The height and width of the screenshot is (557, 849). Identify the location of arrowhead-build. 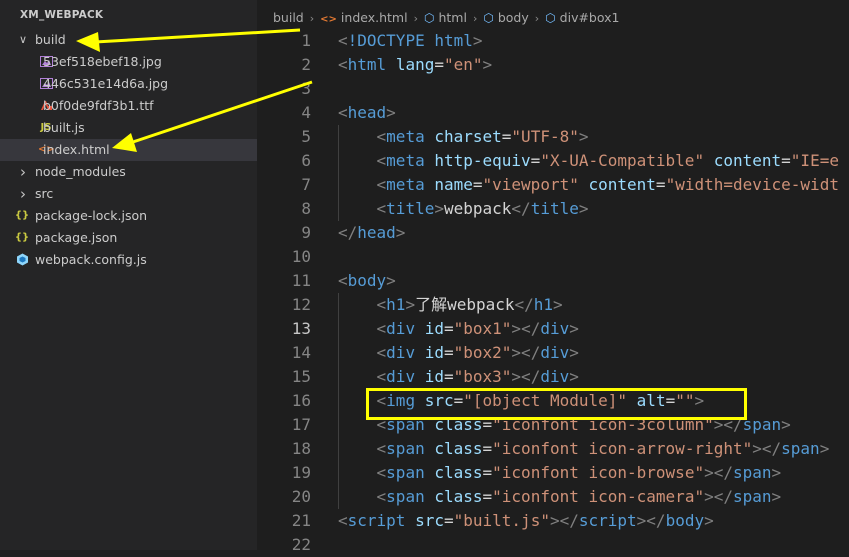
(88, 42).